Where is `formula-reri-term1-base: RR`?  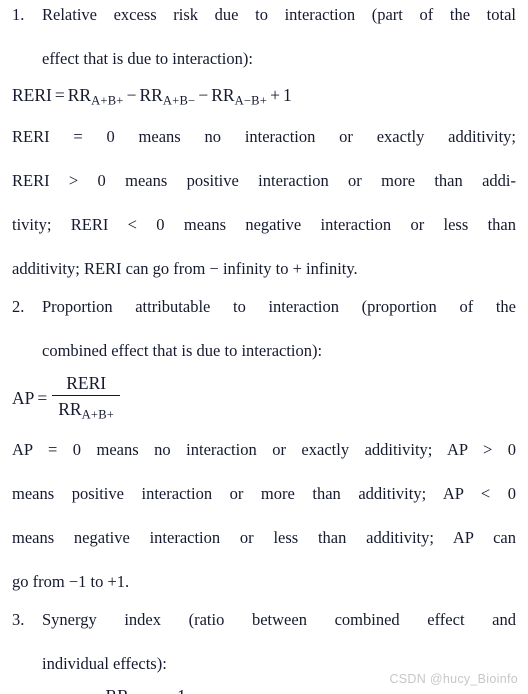
formula-reri-term1-base: RR is located at coordinates (79, 95).